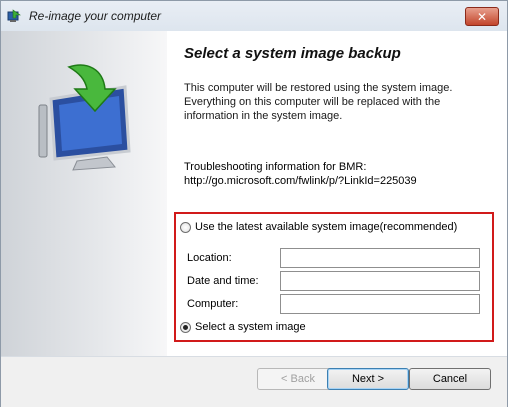 This screenshot has height=407, width=508. What do you see at coordinates (482, 16) in the screenshot?
I see `close-button: ✕` at bounding box center [482, 16].